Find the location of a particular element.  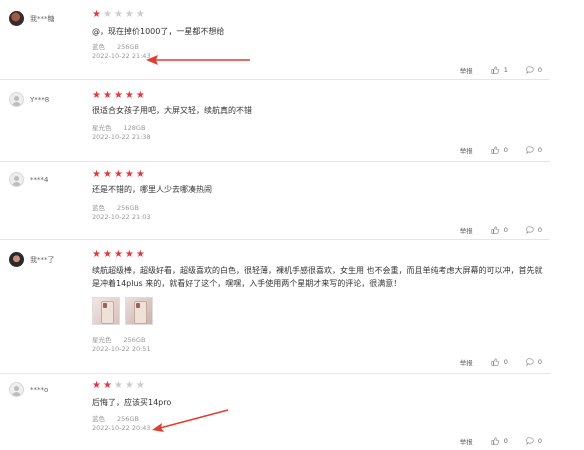

like-button: 1 is located at coordinates (499, 70).